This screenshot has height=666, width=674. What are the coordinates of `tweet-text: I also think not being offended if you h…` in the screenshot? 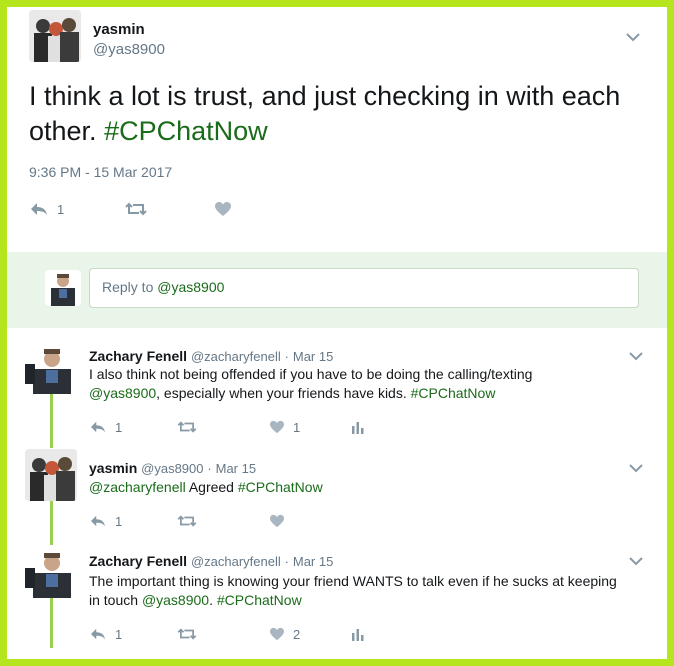 It's located at (359, 384).